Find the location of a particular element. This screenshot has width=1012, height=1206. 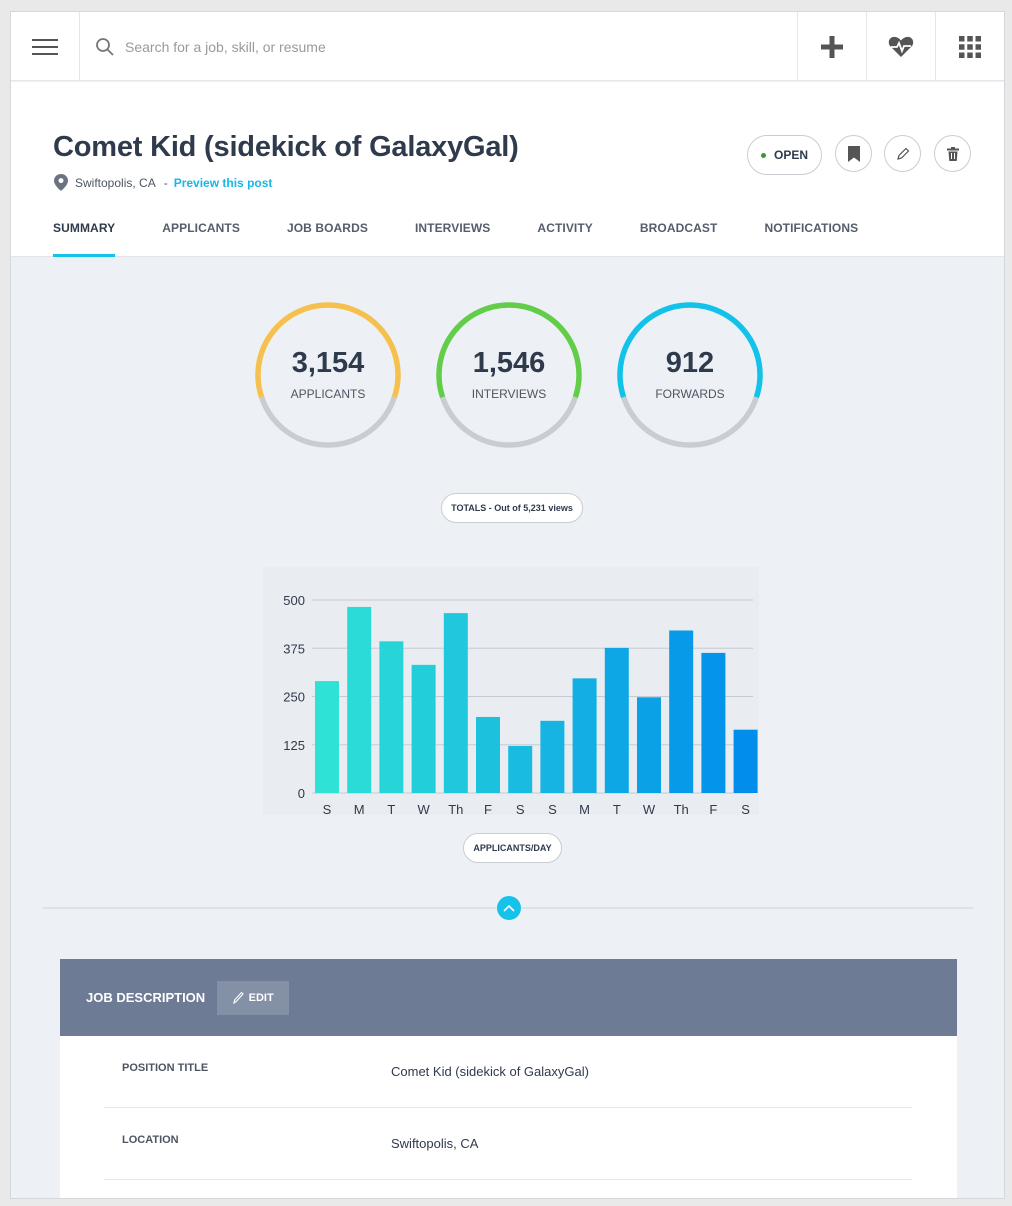

applicants-stat: 3,154 APPLICANTS is located at coordinates (328, 375).